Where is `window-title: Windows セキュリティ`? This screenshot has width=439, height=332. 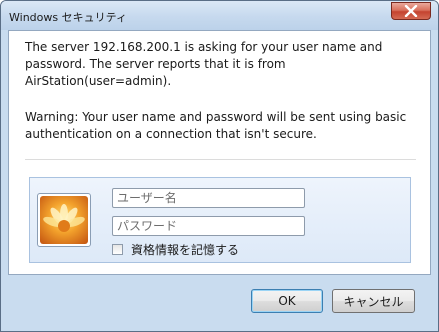
window-title: Windows セキュリティ is located at coordinates (68, 17).